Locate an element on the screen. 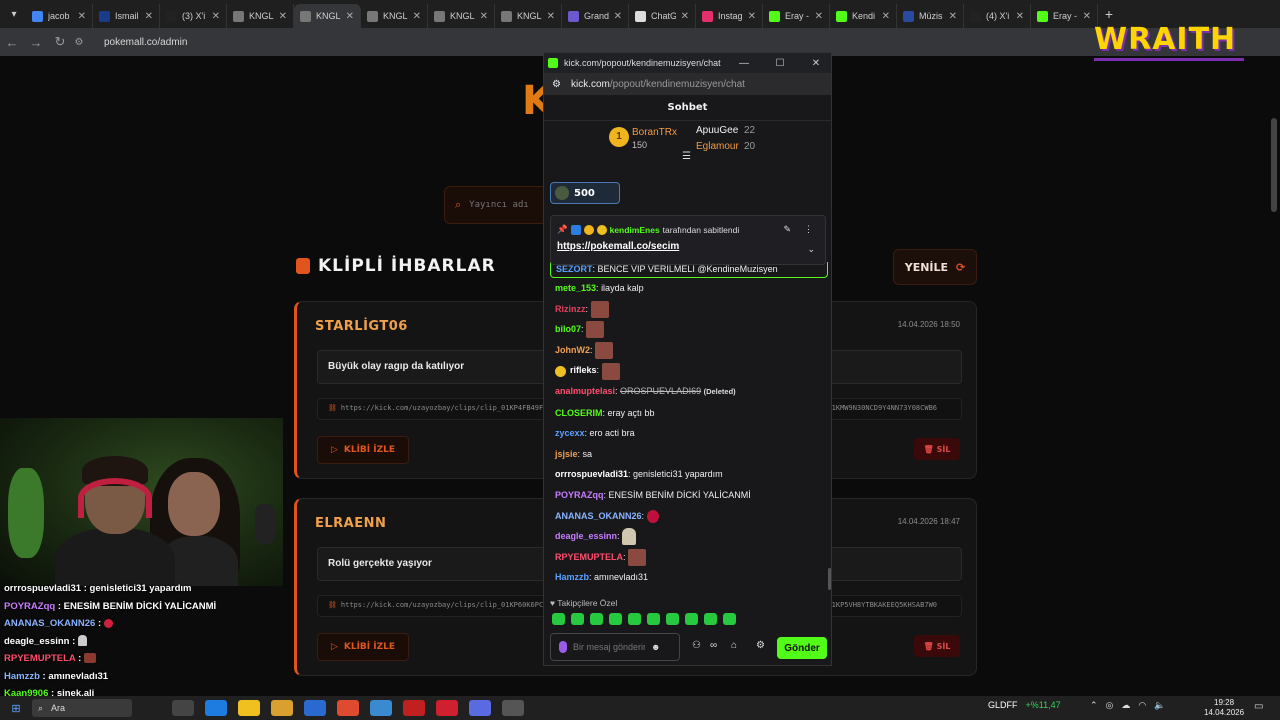 This screenshot has width=1280, height=720. refresh-button: YENİLE ⟳ is located at coordinates (935, 267).